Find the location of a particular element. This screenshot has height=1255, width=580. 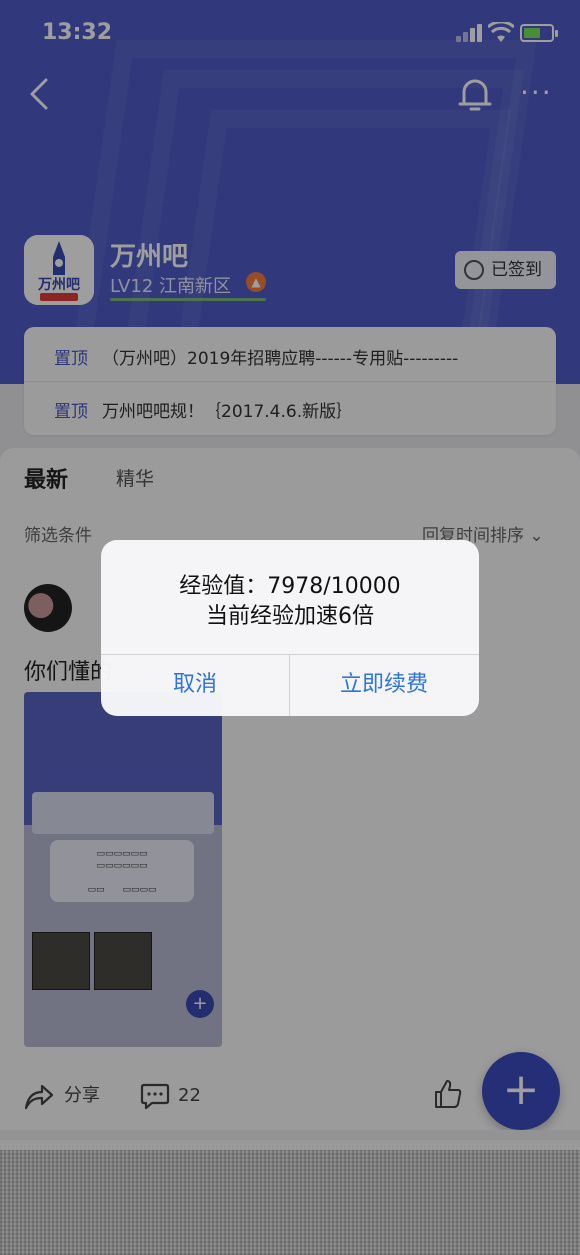

experience-value: 经验值：7978/10000 is located at coordinates (290, 586).